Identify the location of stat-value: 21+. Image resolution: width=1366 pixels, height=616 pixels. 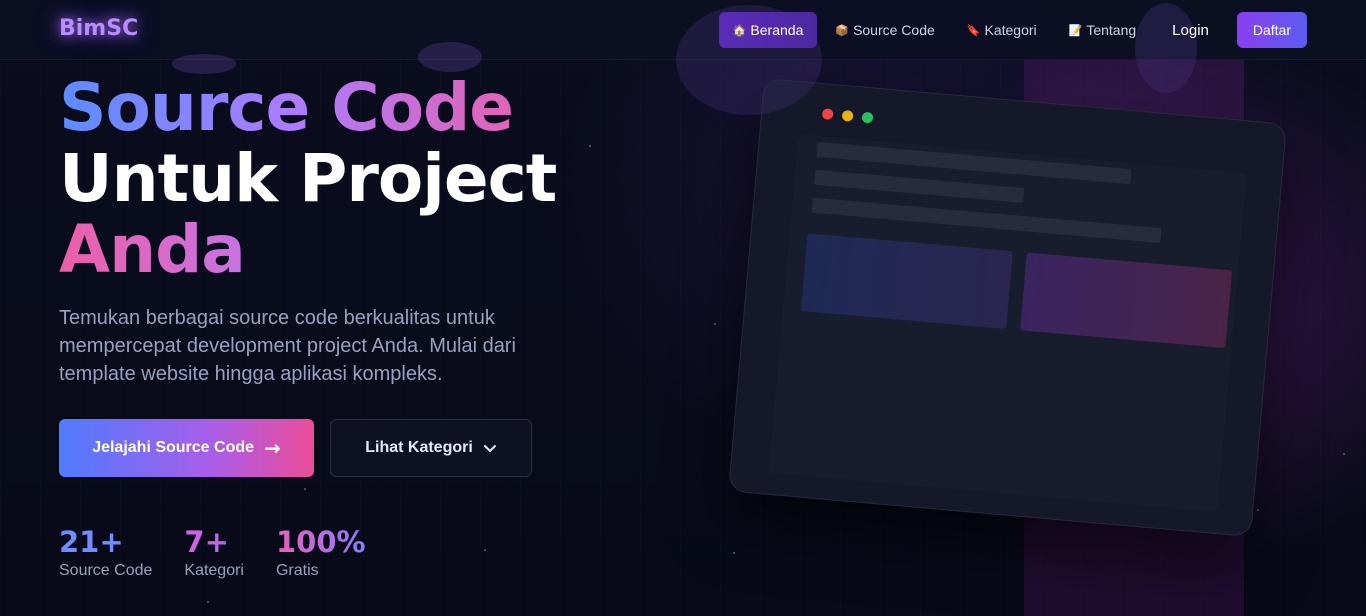
(91, 542).